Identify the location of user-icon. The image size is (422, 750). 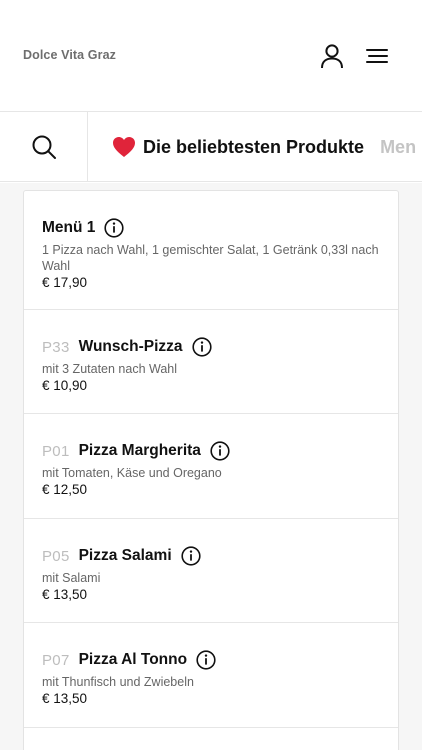
(332, 56).